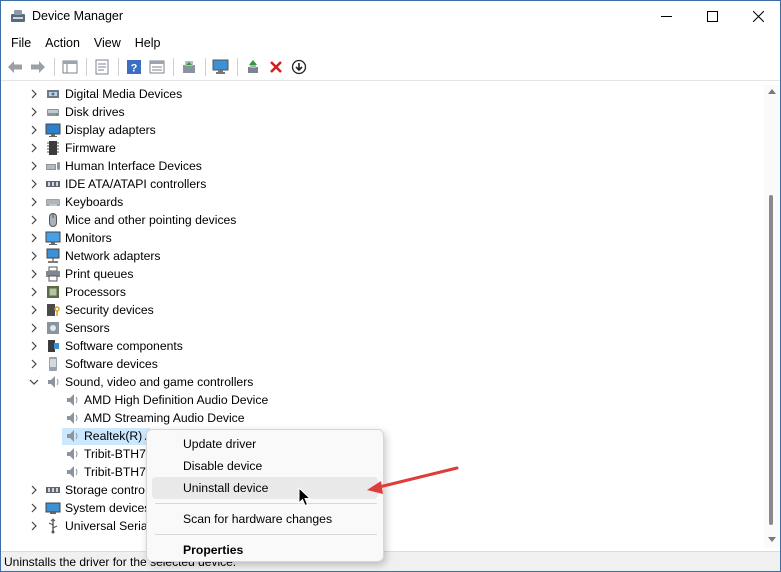 This screenshot has height=572, width=781. I want to click on tree-item-label: Software components, so click(124, 346).